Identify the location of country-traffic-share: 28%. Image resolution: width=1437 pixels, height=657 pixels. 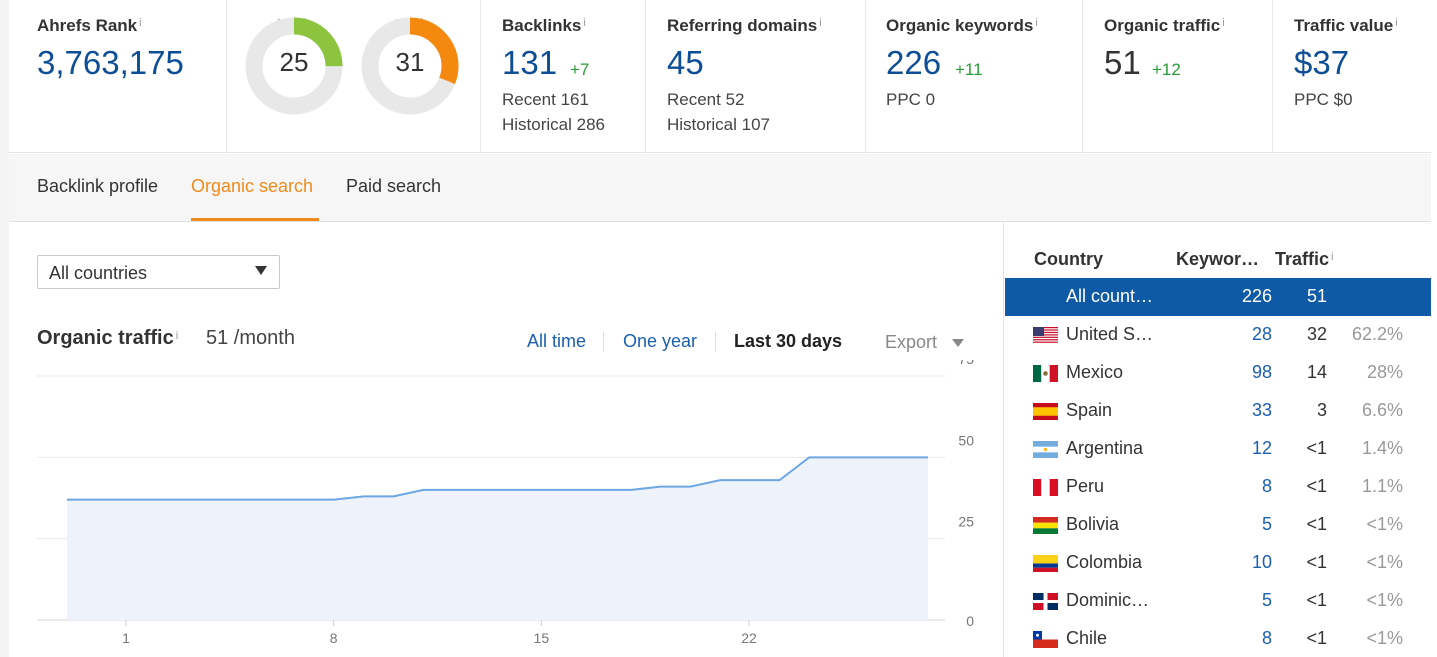
(1384, 372).